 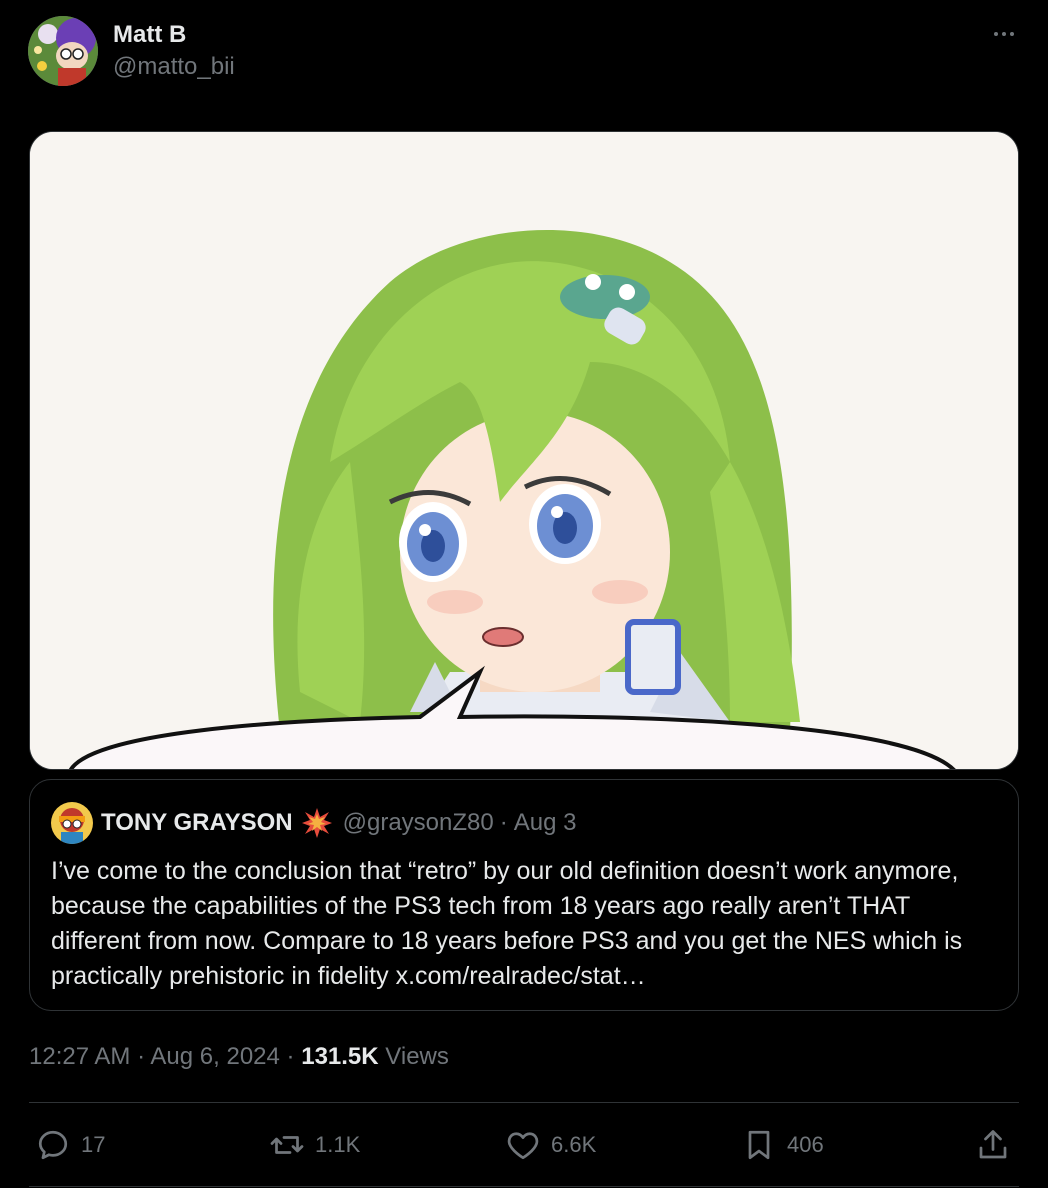 I want to click on share-button, so click(x=993, y=1145).